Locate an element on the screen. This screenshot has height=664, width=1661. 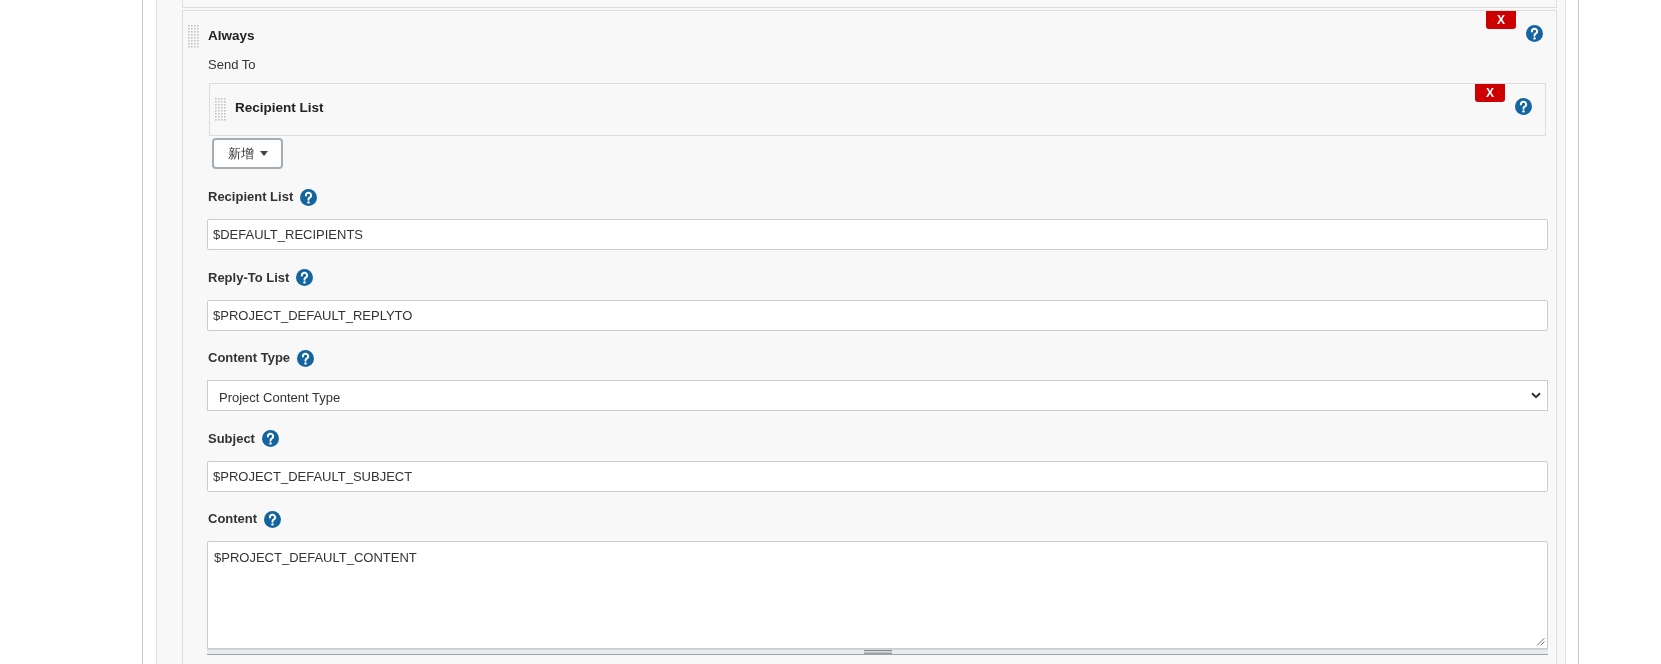
provider-title: Recipient List is located at coordinates (279, 108).